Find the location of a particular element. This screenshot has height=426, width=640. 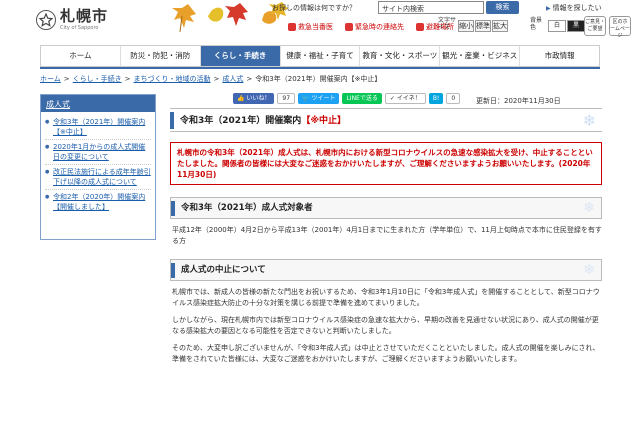

emergency-contact-link: 緊急時の連絡先 is located at coordinates (374, 27).